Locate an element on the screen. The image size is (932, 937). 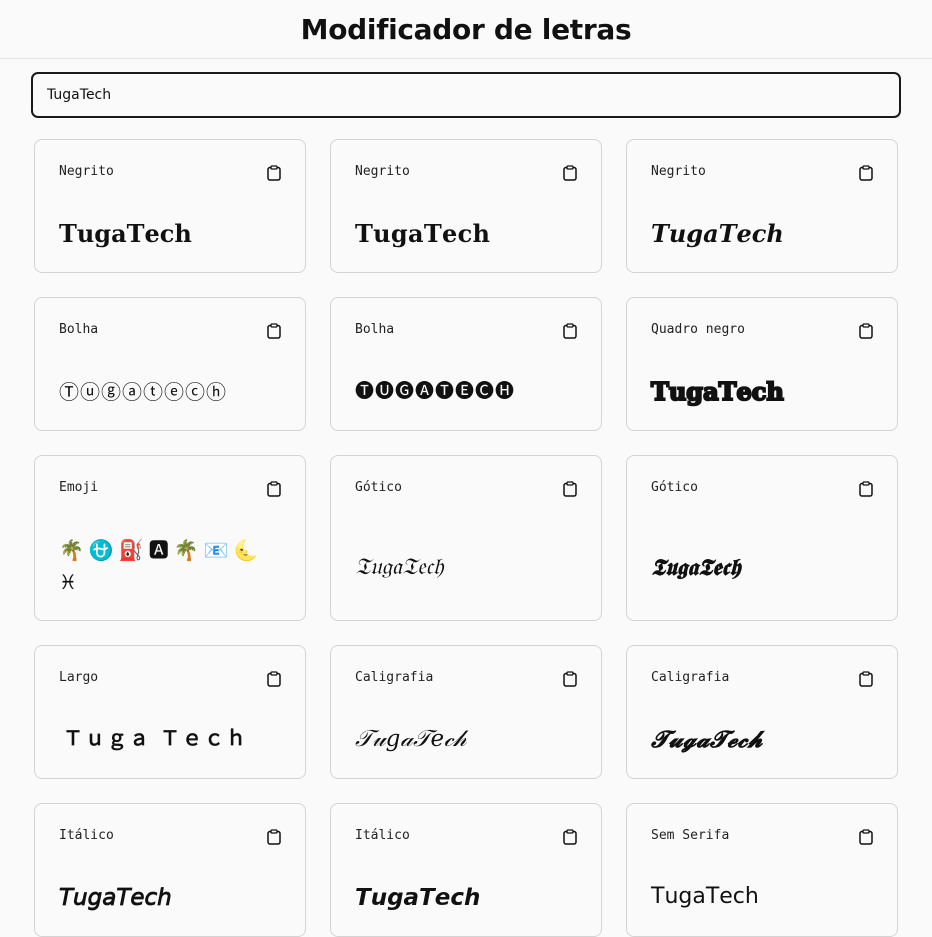
page-title: Modificador de letras is located at coordinates (466, 29).